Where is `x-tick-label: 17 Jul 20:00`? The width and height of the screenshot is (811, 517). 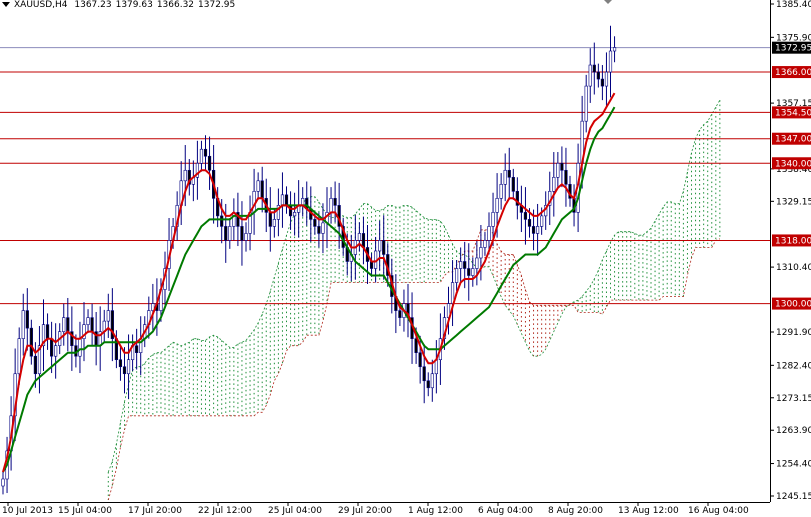
x-tick-label: 17 Jul 20:00 is located at coordinates (155, 511).